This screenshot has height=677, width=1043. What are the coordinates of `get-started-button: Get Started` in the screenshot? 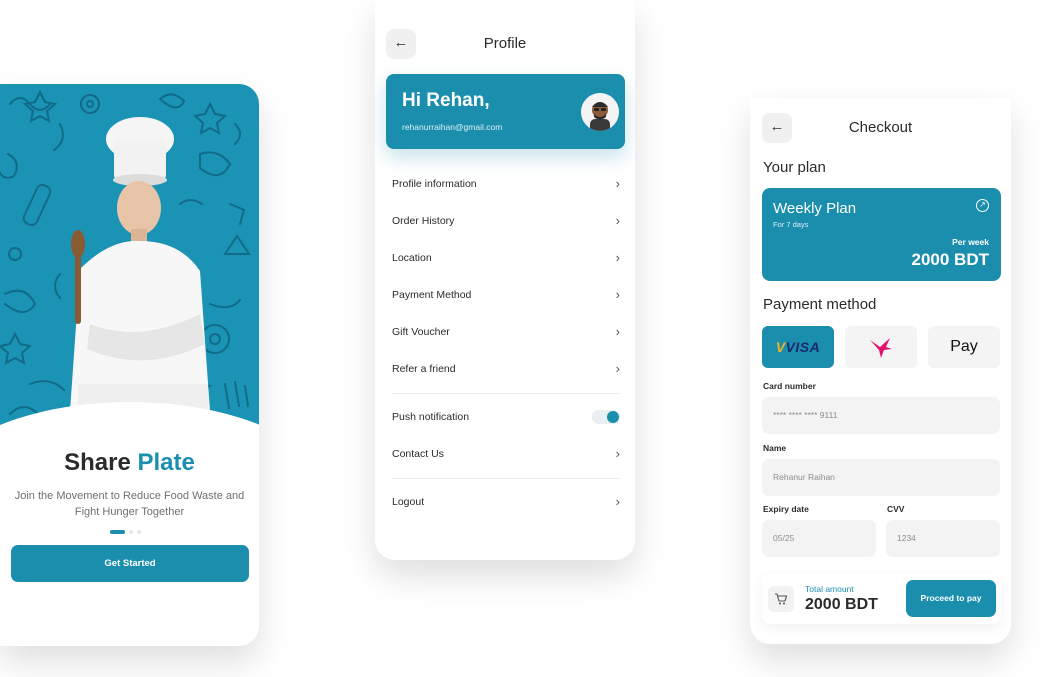 It's located at (130, 563).